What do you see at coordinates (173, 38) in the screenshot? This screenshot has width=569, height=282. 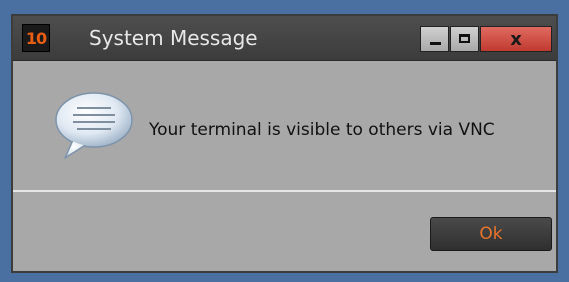 I see `window-title: System Message` at bounding box center [173, 38].